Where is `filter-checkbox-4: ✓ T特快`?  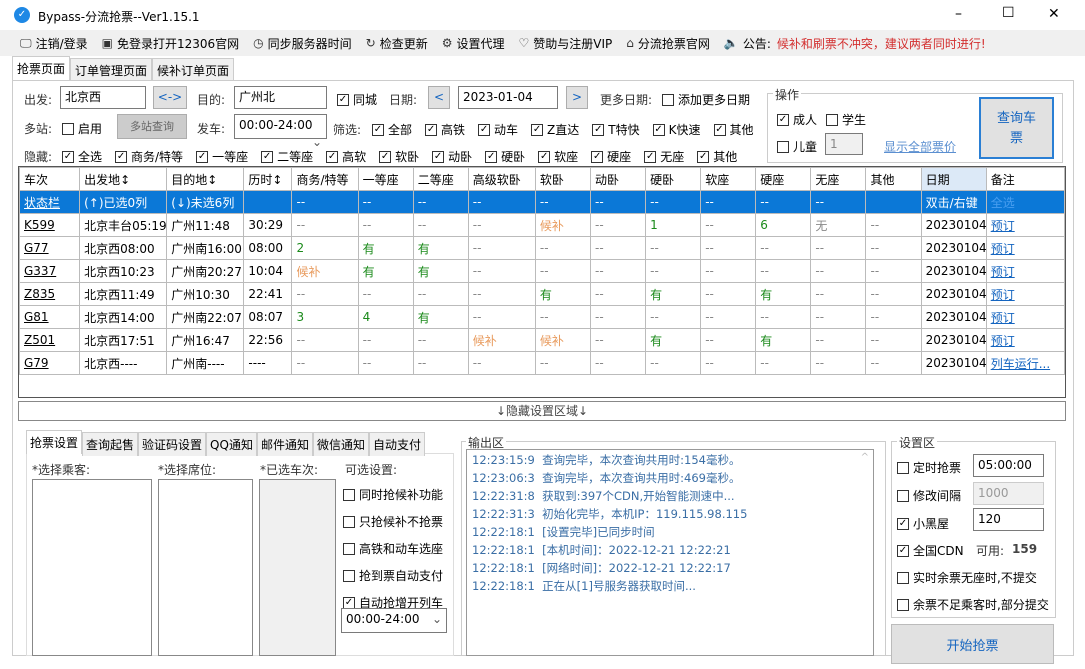
filter-checkbox-4: ✓ T特快 is located at coordinates (616, 129).